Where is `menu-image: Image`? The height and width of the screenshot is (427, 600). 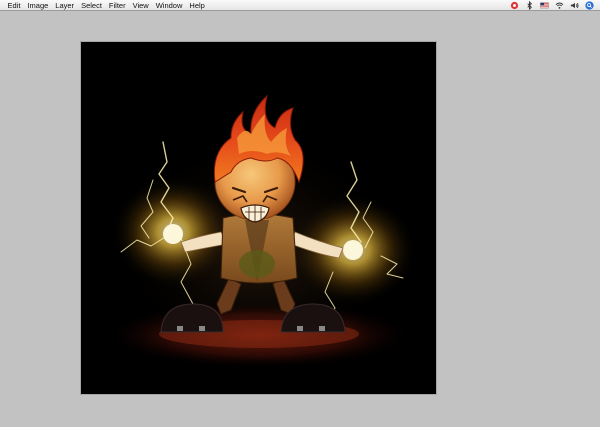 menu-image: Image is located at coordinates (38, 5).